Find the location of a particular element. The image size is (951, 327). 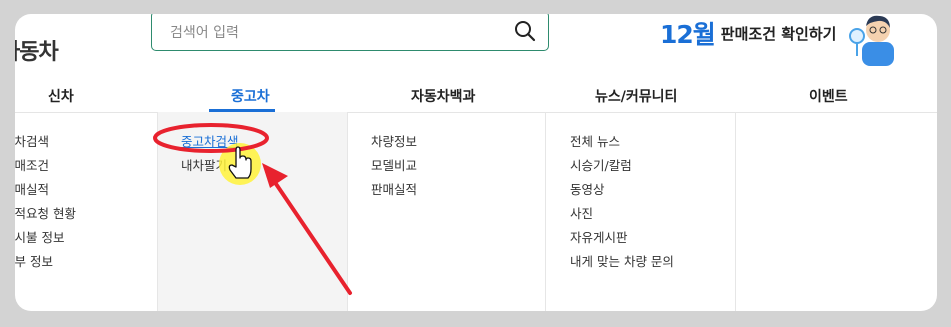

search-input: 검색어 입력 is located at coordinates (204, 32).